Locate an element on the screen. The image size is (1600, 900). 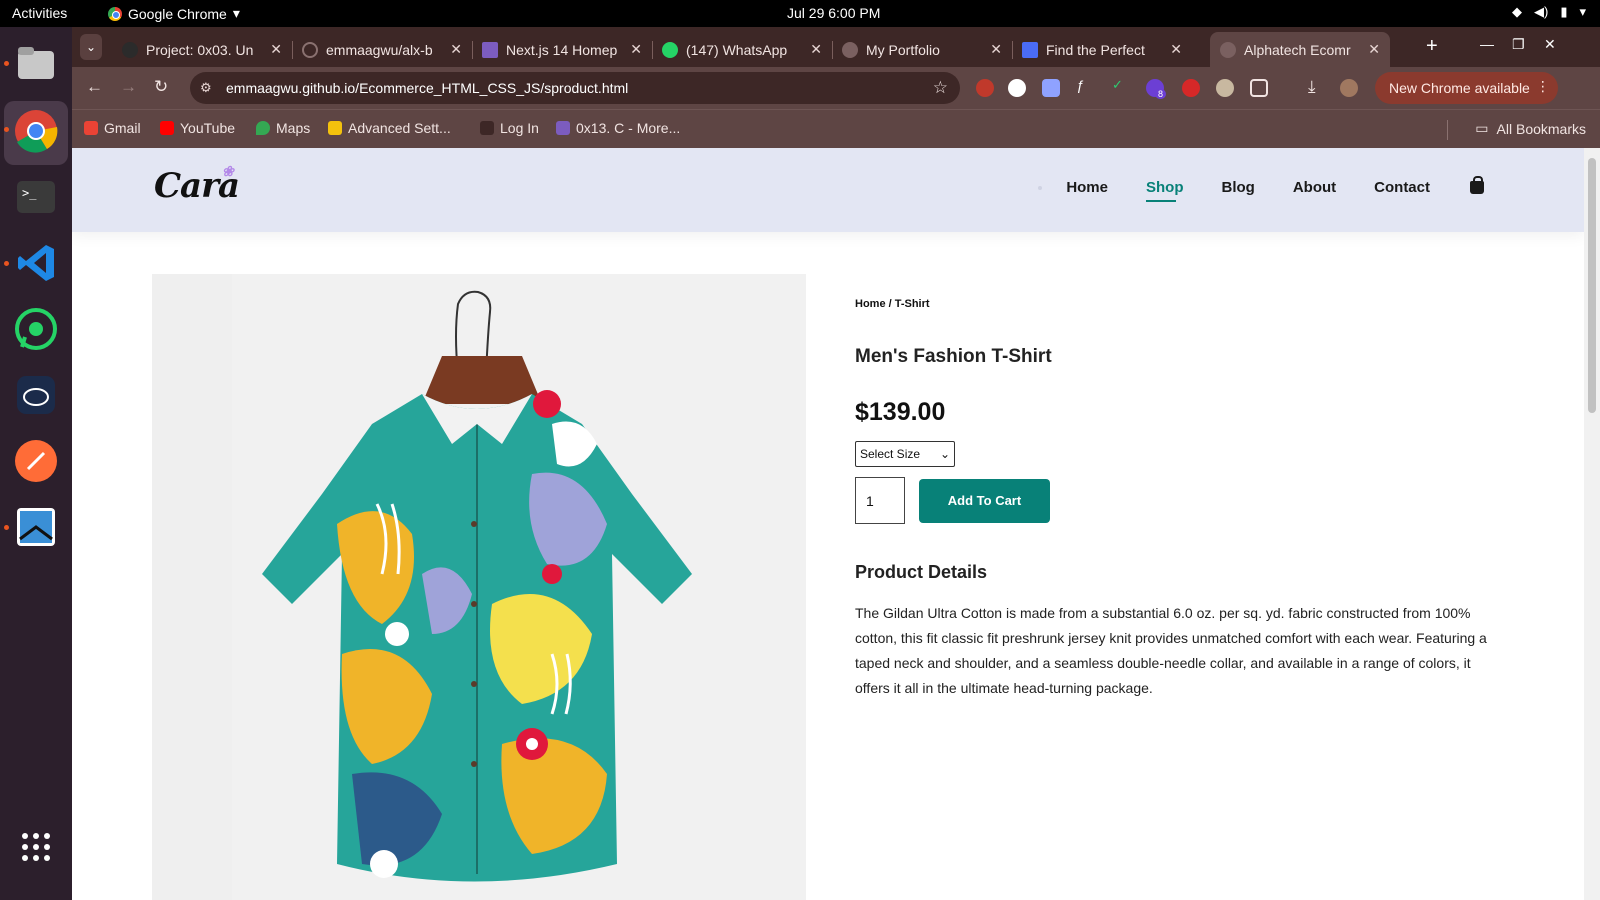
check-extension-icon: ✓ is located at coordinates (1121, 86).